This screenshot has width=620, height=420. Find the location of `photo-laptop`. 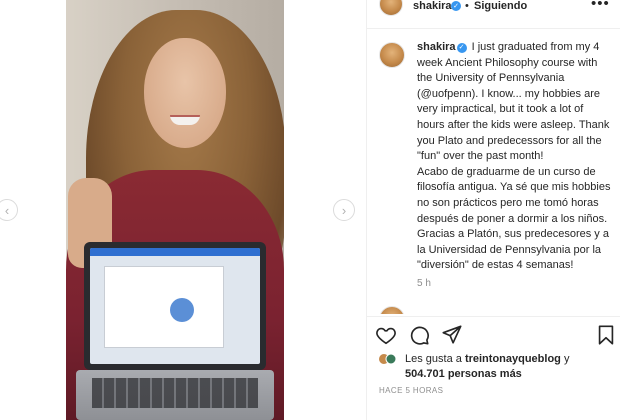

photo-laptop is located at coordinates (175, 306).